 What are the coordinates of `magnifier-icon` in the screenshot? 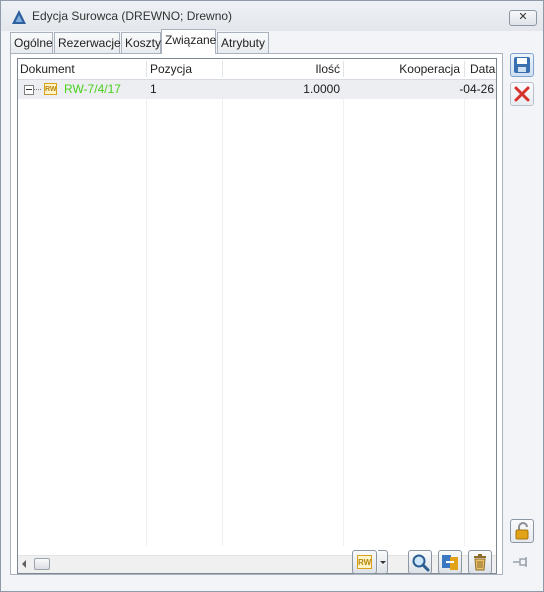 It's located at (421, 563).